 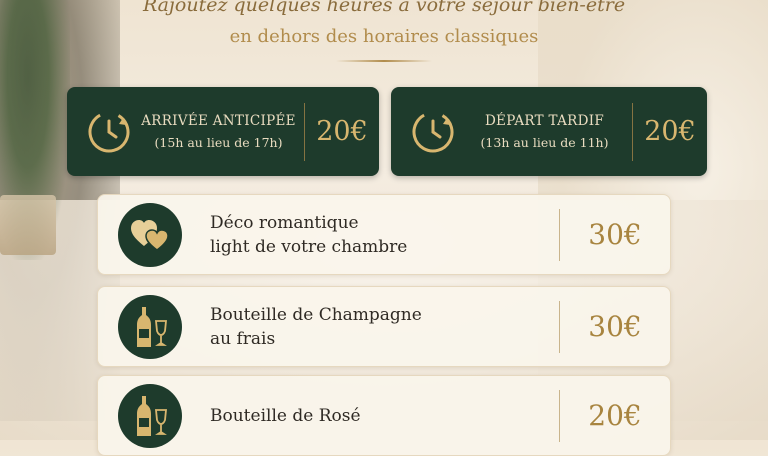 I want to click on early-arrival-title: ARRIVÉE ANTICIPÉE, so click(x=218, y=121).